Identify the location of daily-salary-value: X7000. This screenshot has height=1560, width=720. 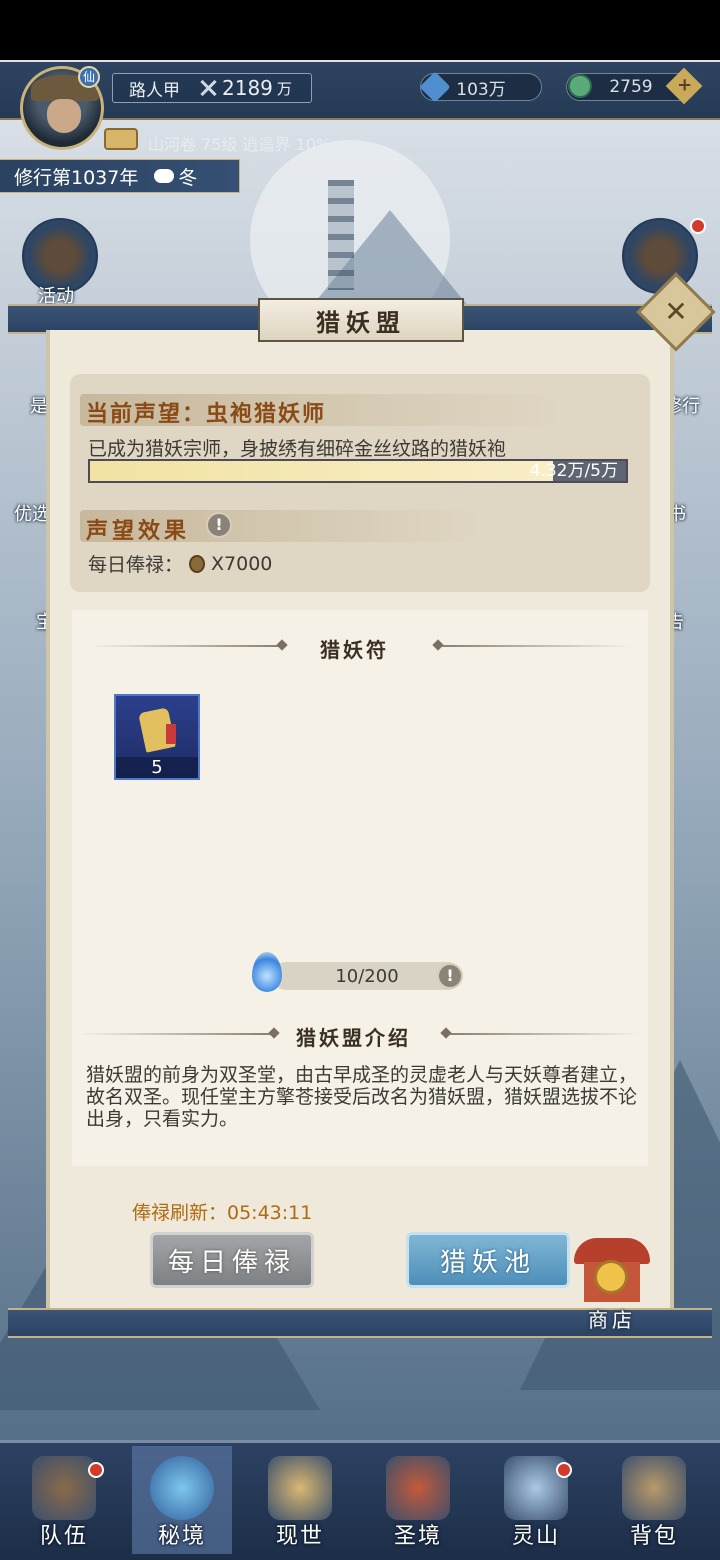
(242, 563).